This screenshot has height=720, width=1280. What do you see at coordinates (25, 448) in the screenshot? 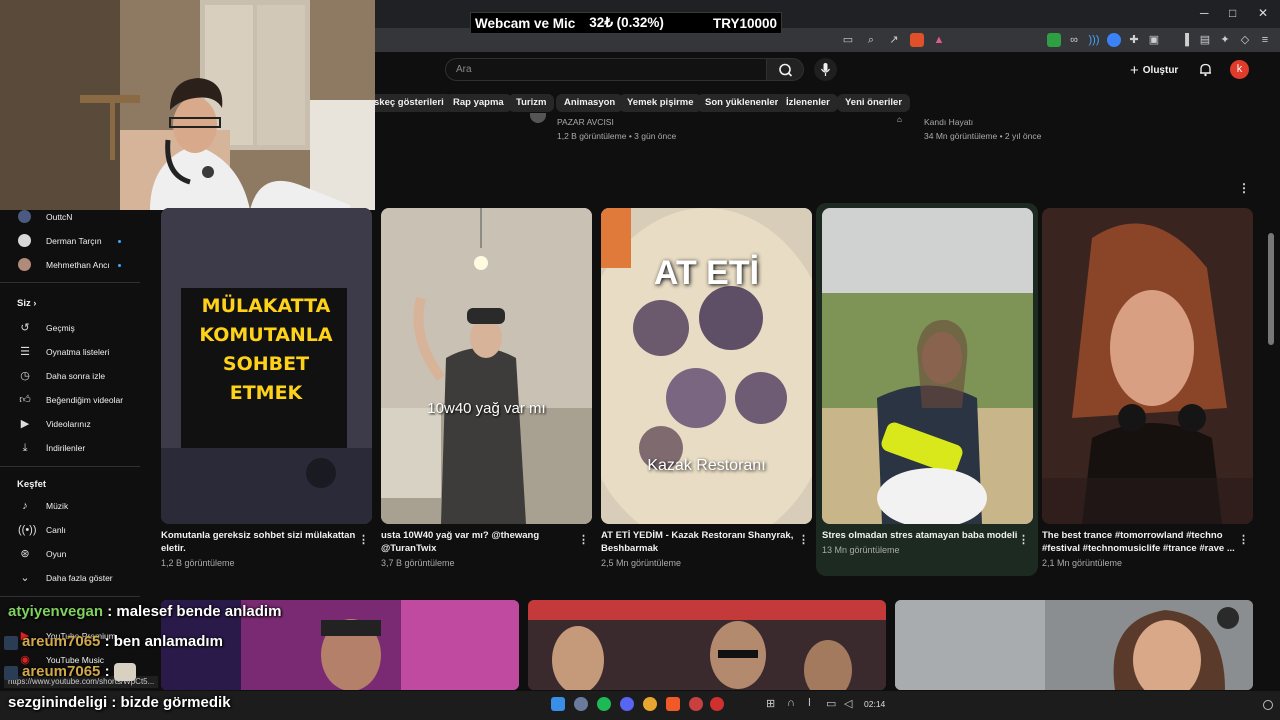
I see `download-icon: ⤓` at bounding box center [25, 448].